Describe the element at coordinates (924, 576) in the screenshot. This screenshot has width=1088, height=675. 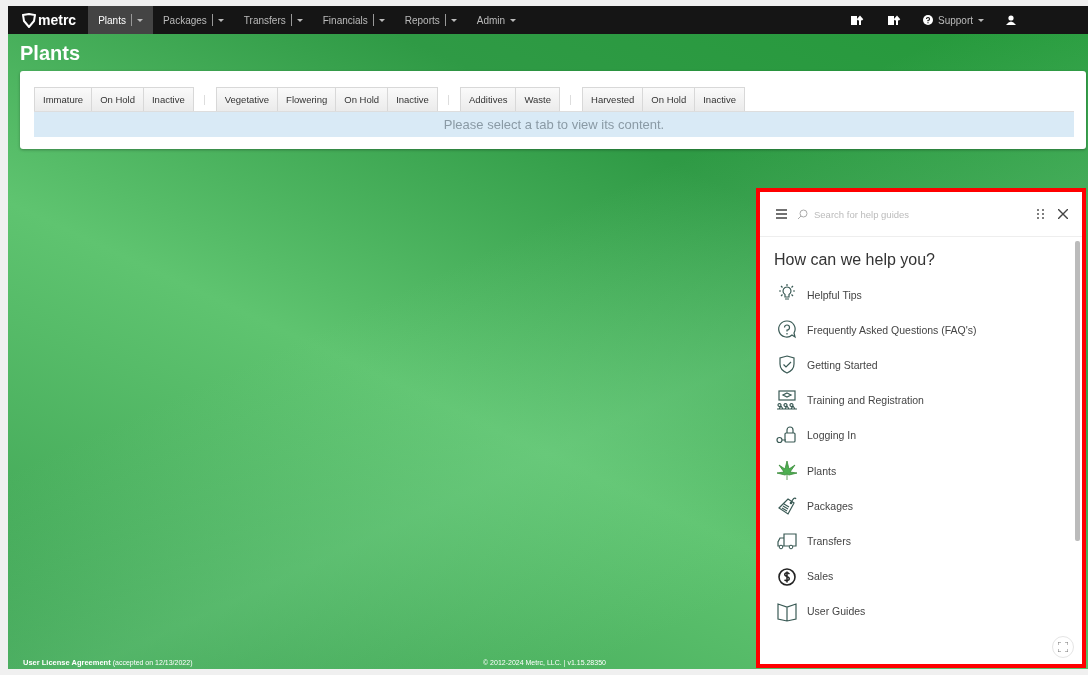
I see `help-guide-link: Sales` at that location.